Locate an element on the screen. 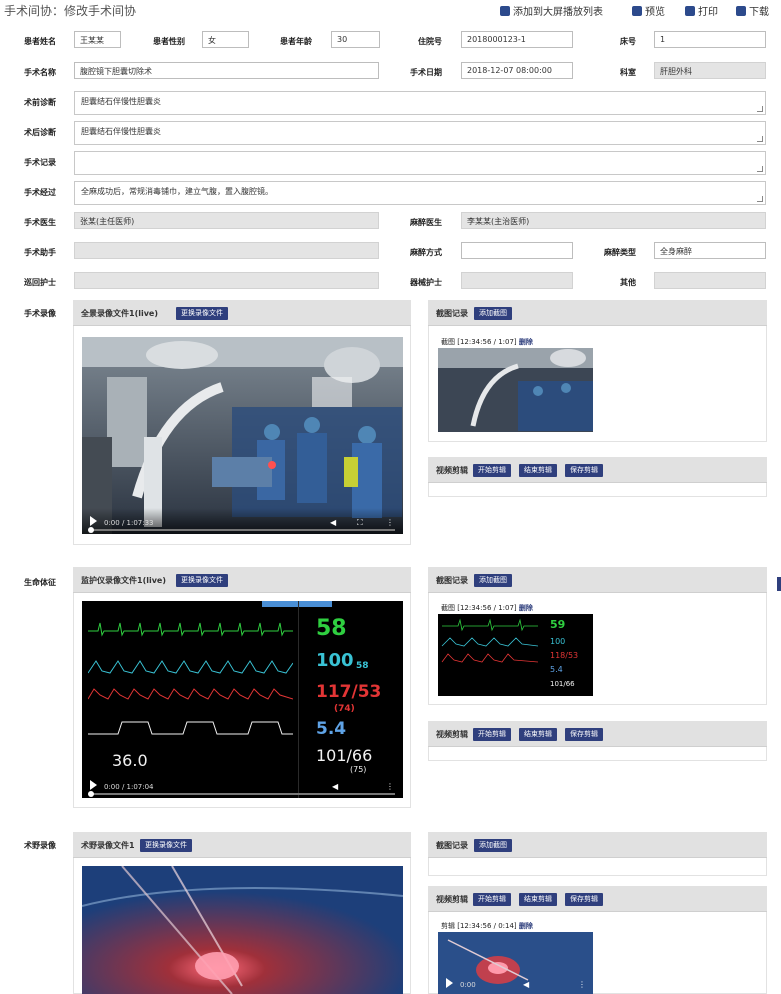 The image size is (781, 994). field-clip-panel-title: 视频剪辑 is located at coordinates (452, 899).